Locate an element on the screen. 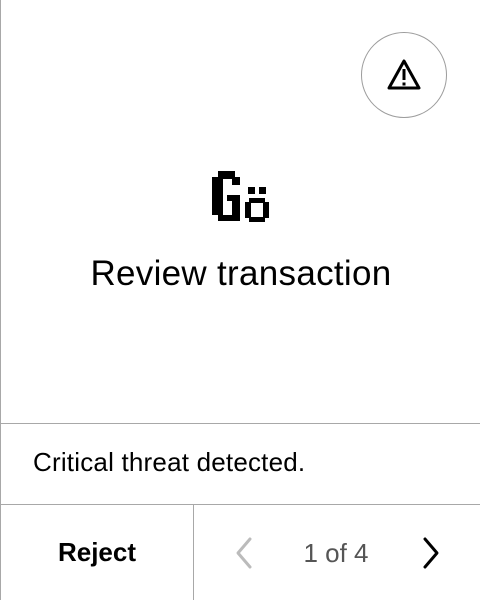 The width and height of the screenshot is (480, 600). warning-triangle-icon is located at coordinates (404, 74).